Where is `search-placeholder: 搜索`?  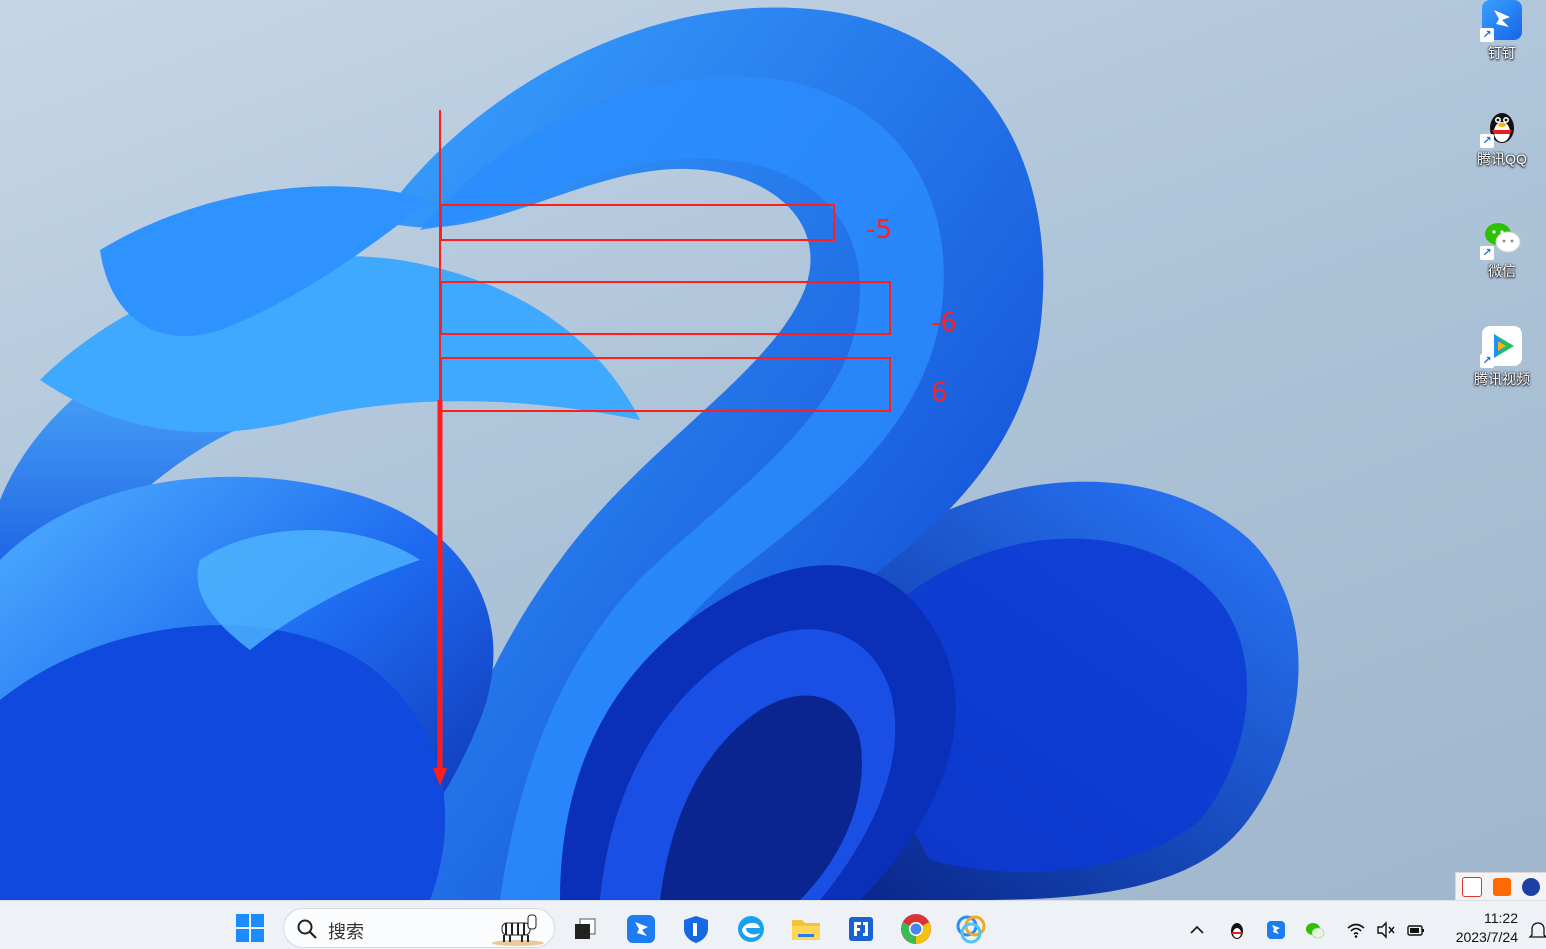 search-placeholder: 搜索 is located at coordinates (346, 932).